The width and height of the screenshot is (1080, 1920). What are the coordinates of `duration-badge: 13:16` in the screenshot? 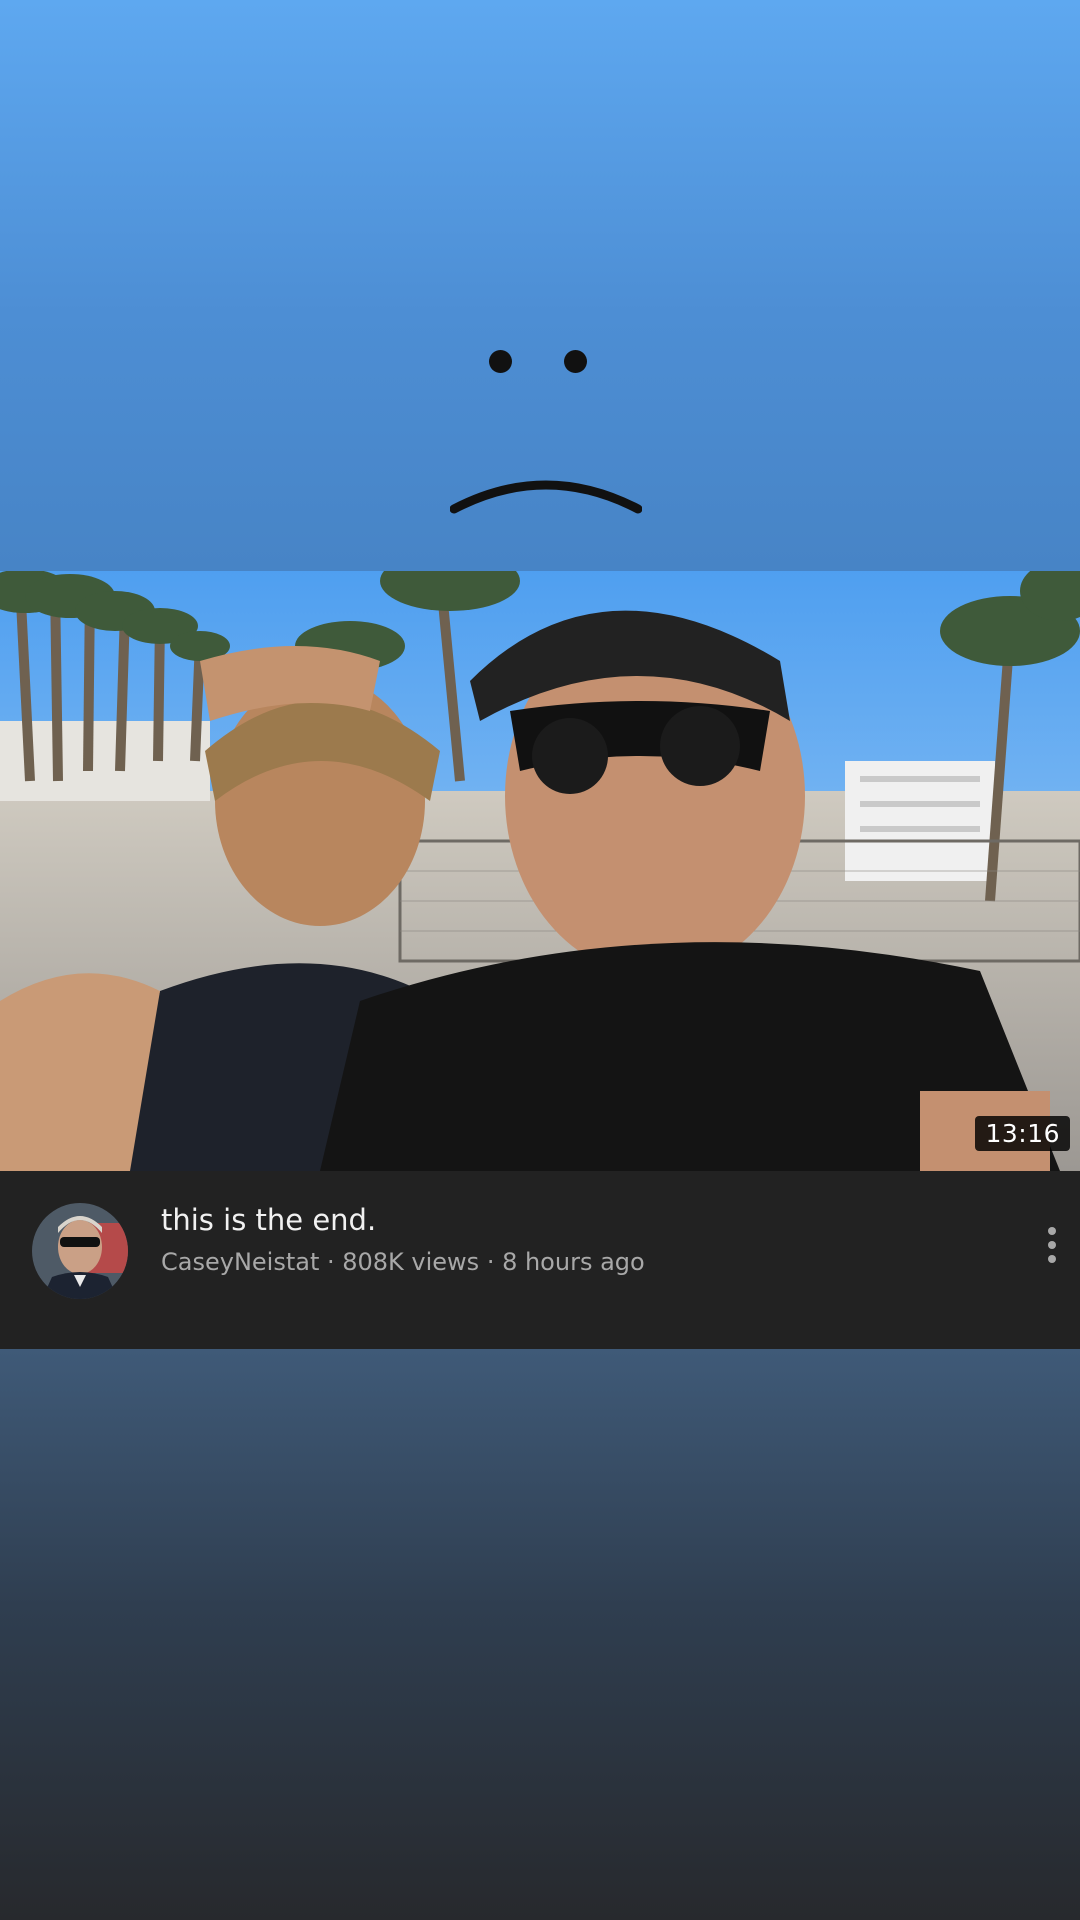 It's located at (1022, 1133).